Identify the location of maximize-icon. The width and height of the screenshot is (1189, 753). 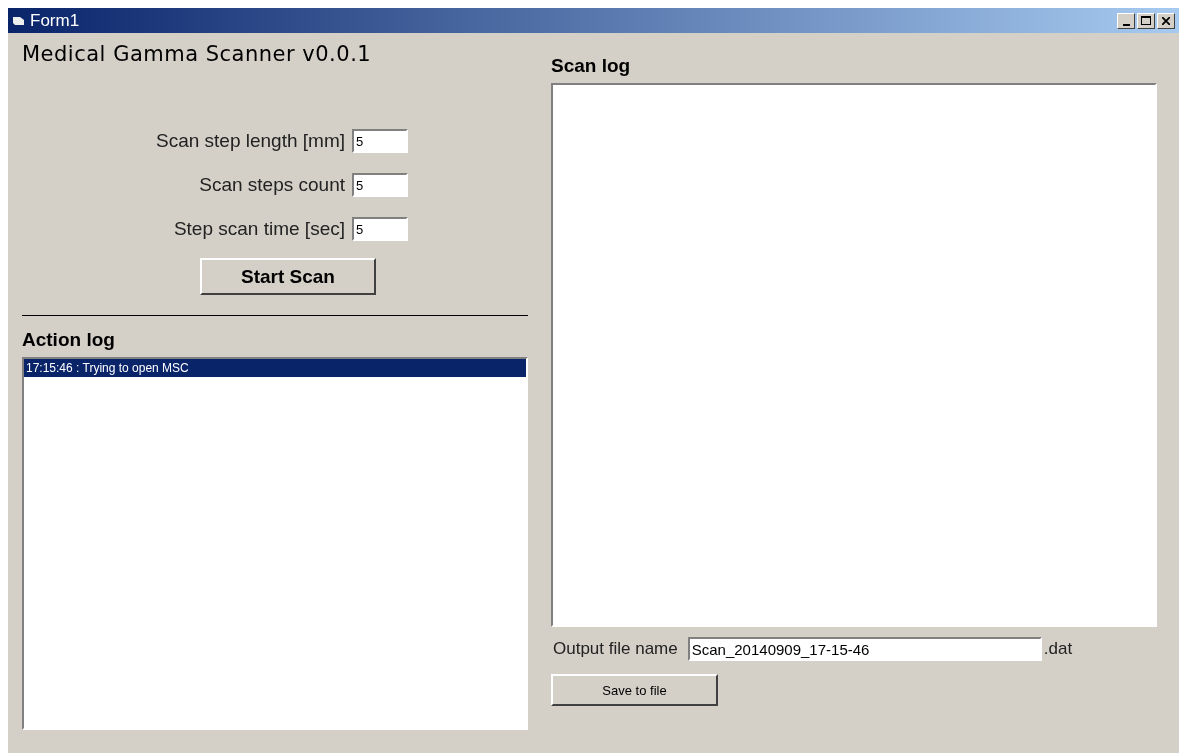
(1146, 20).